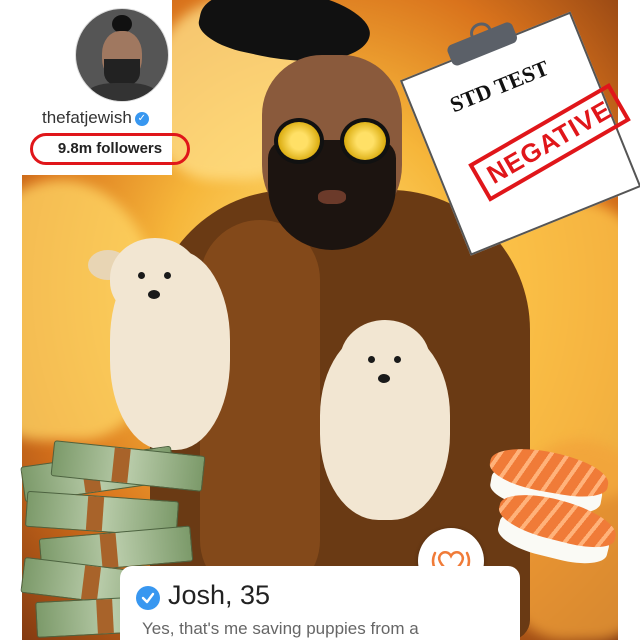 The image size is (640, 640). What do you see at coordinates (155, 278) in the screenshot?
I see `puppy-left-head` at bounding box center [155, 278].